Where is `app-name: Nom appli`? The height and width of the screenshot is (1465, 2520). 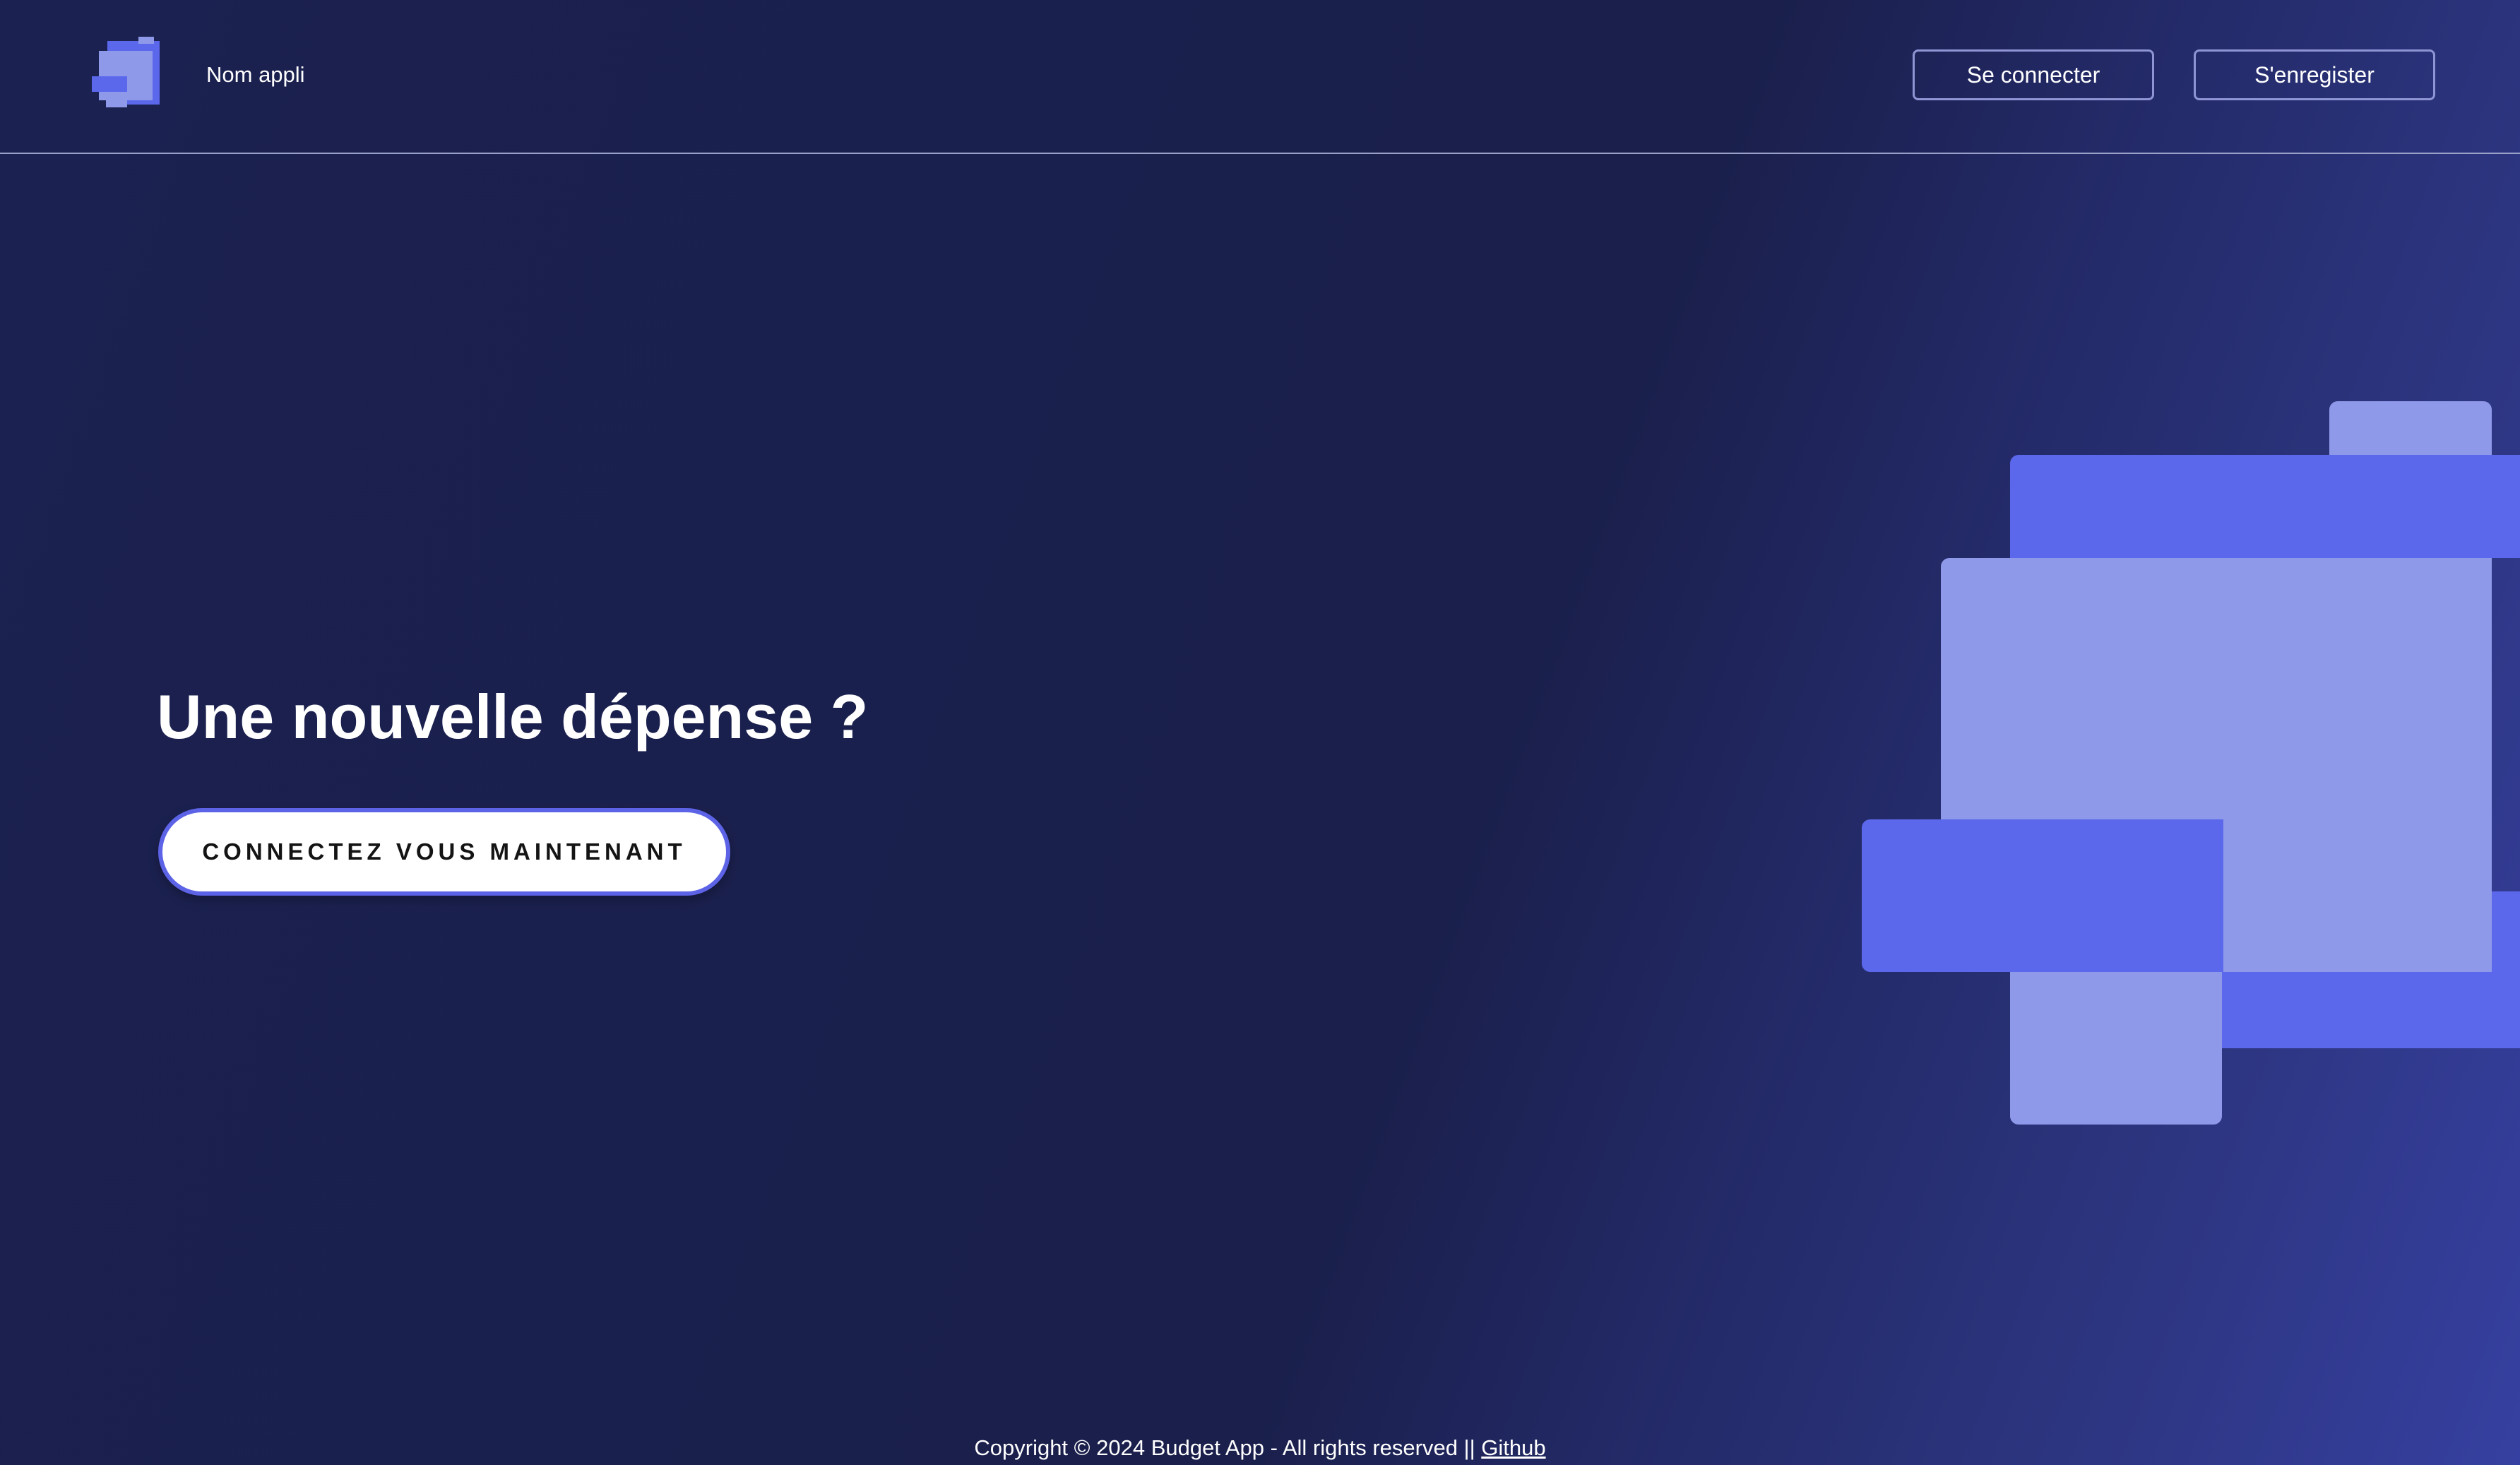 app-name: Nom appli is located at coordinates (256, 74).